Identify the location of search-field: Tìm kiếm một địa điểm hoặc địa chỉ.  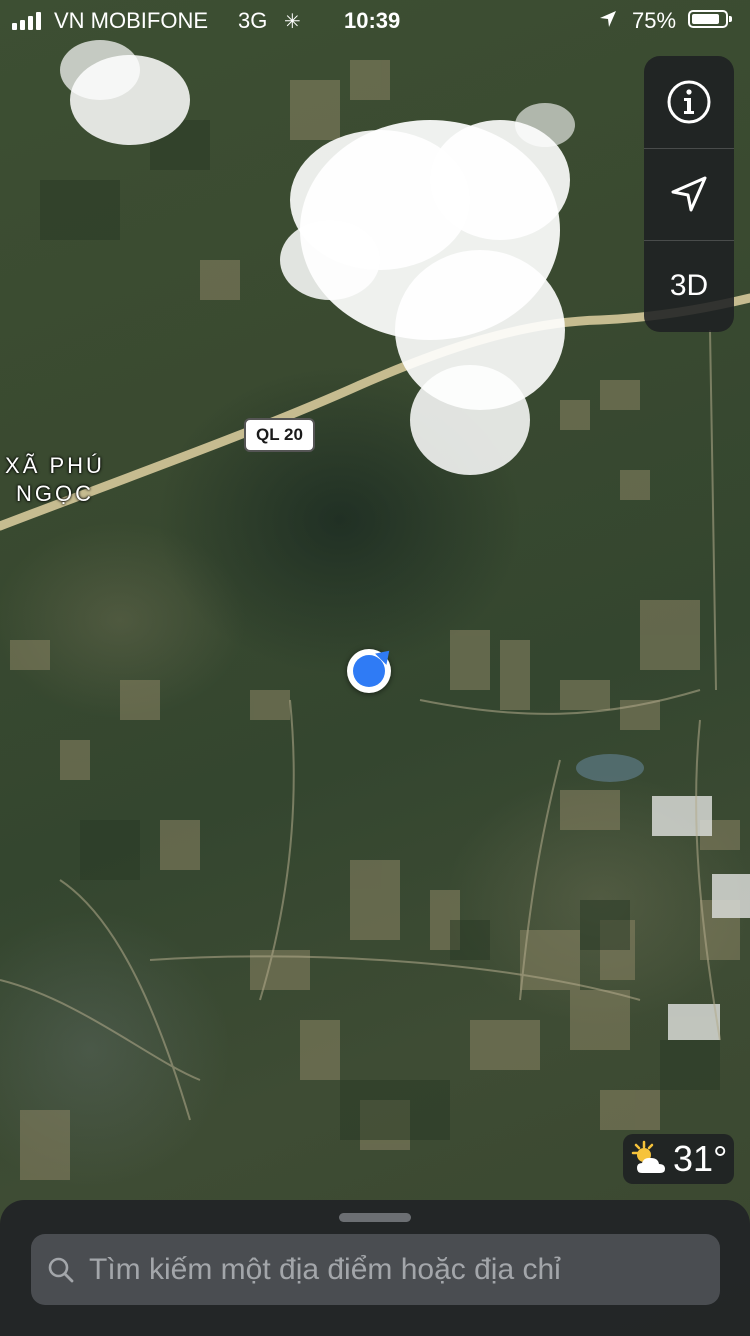
(375, 1269).